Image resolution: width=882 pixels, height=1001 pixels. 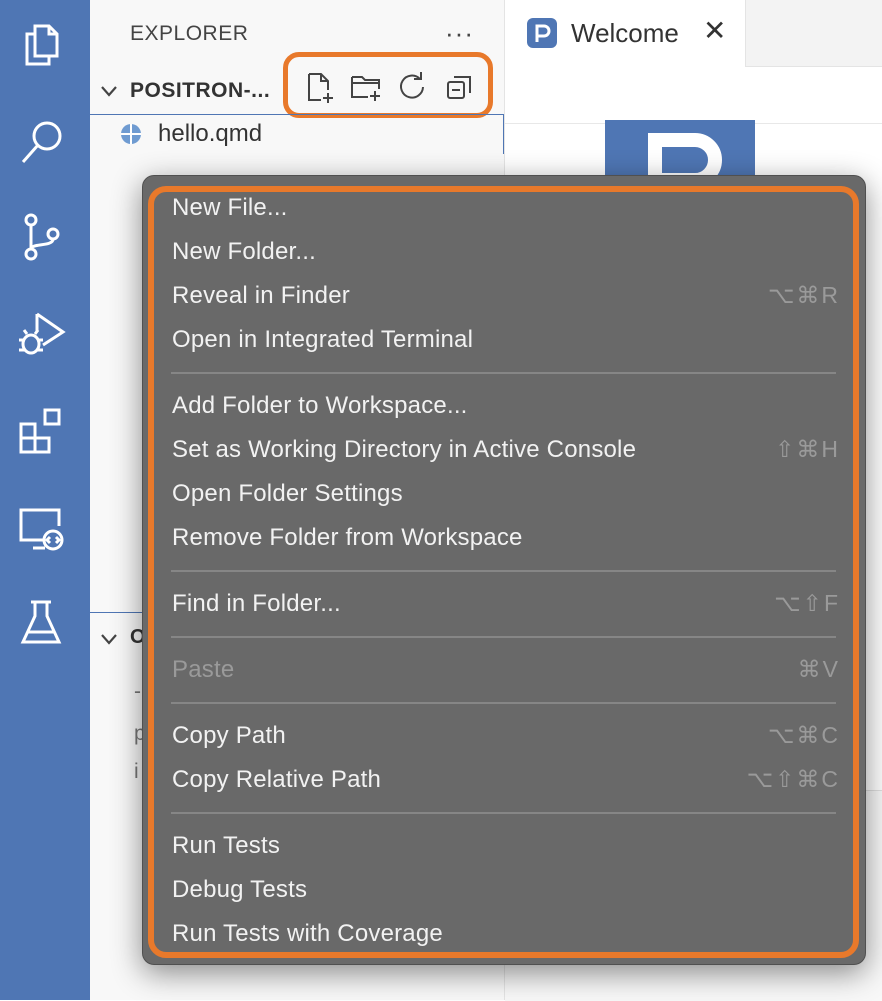 What do you see at coordinates (505, 298) in the screenshot?
I see `menu-item-reveal-in-finder: Reveal in Finder ⌥⌘R` at bounding box center [505, 298].